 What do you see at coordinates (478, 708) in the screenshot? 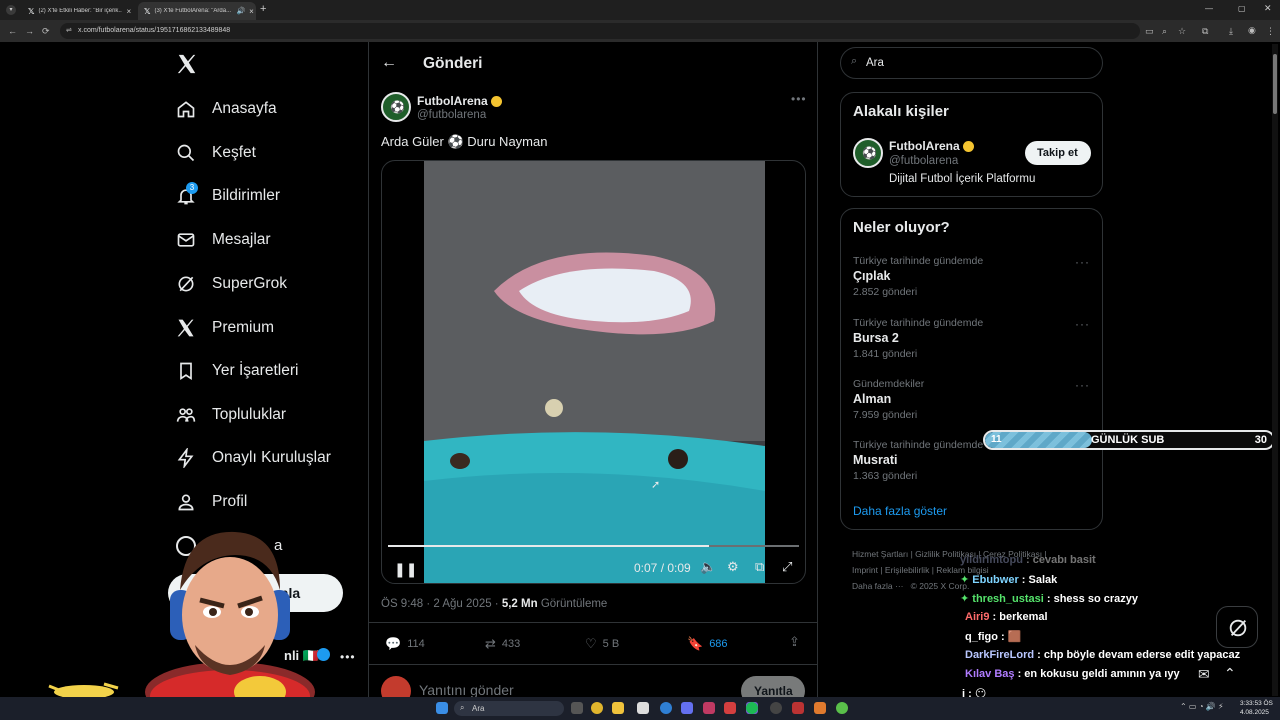
I see `taskbar-search-text: Ara` at bounding box center [478, 708].